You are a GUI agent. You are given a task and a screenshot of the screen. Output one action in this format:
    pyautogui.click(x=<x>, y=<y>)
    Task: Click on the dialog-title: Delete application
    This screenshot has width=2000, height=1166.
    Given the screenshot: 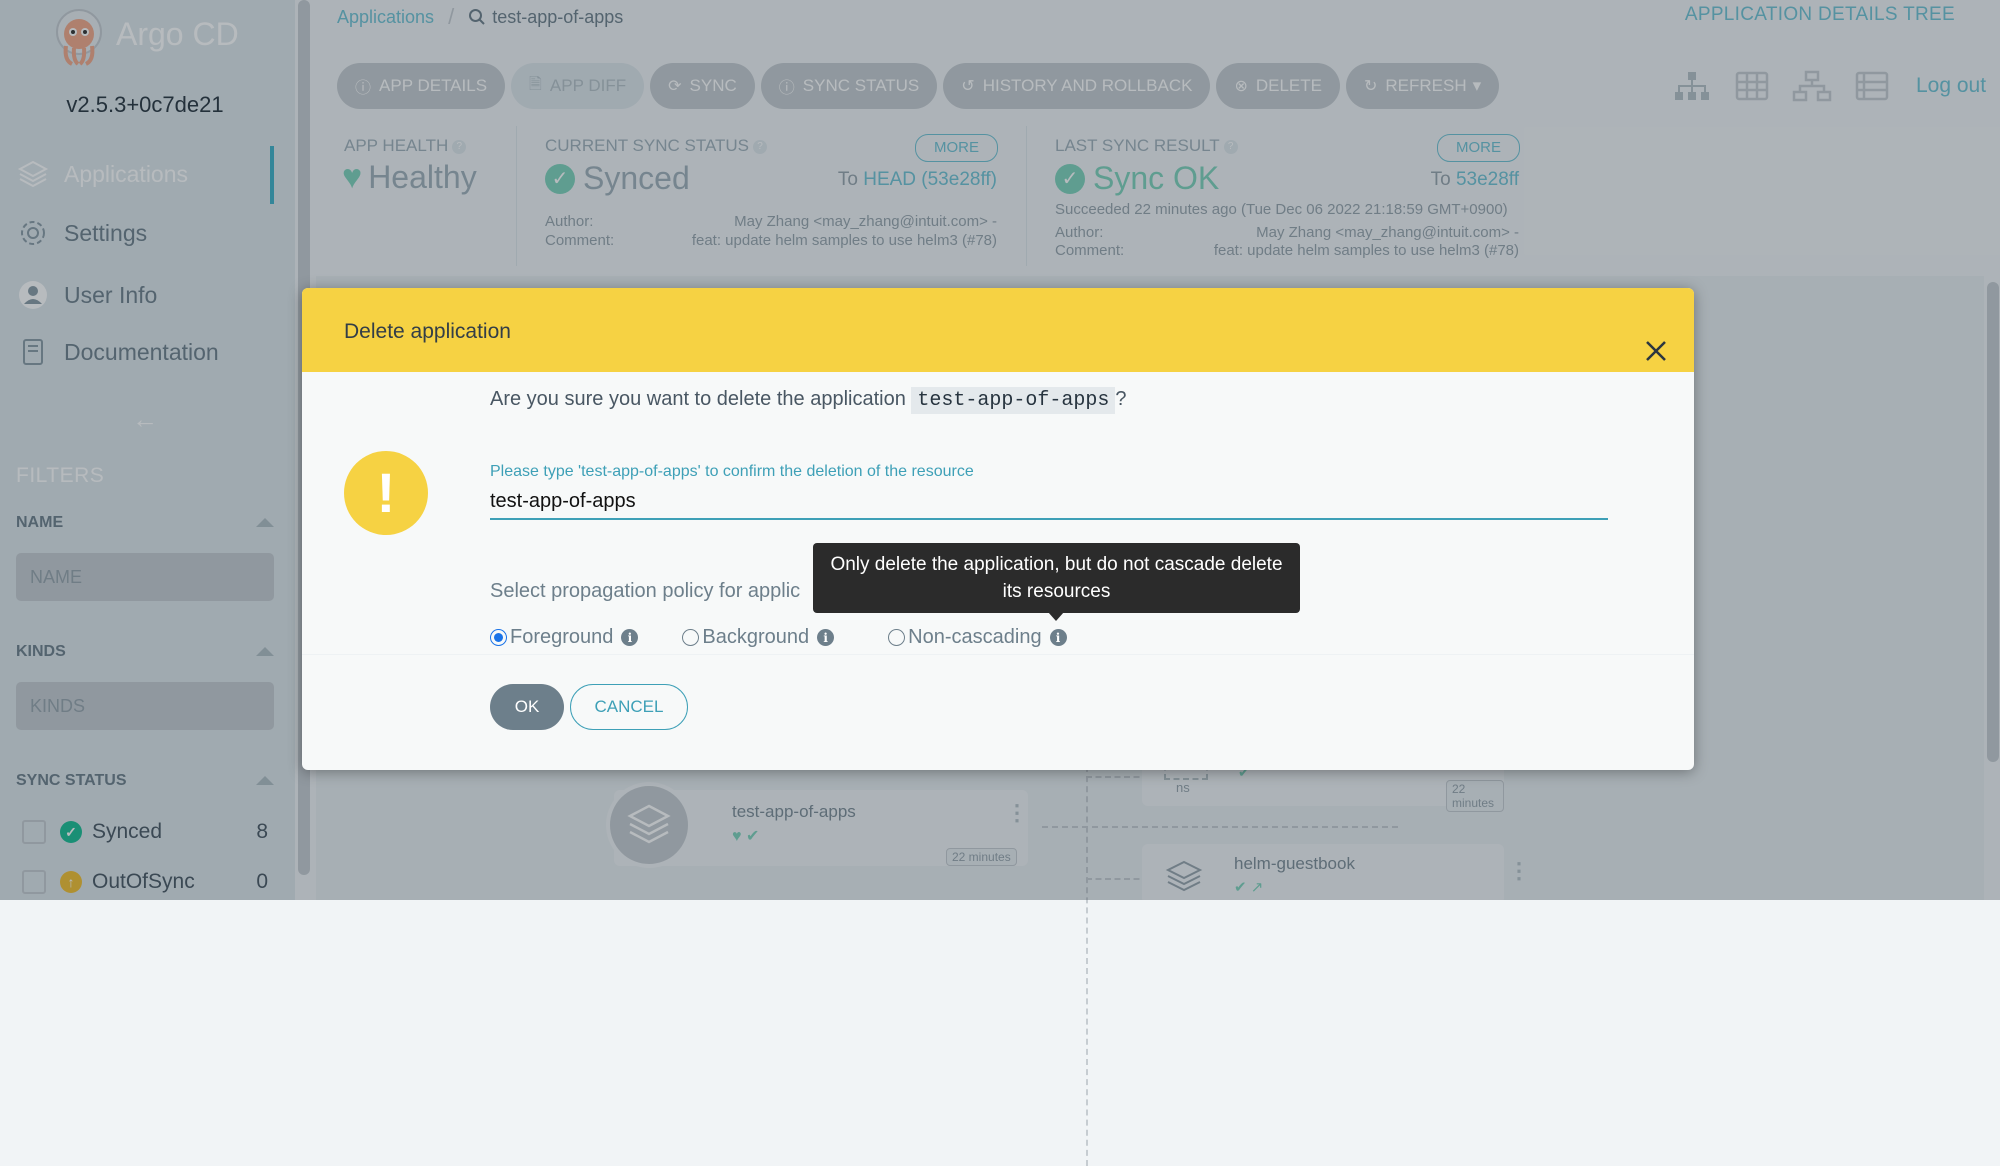 What is the action you would take?
    pyautogui.click(x=427, y=331)
    